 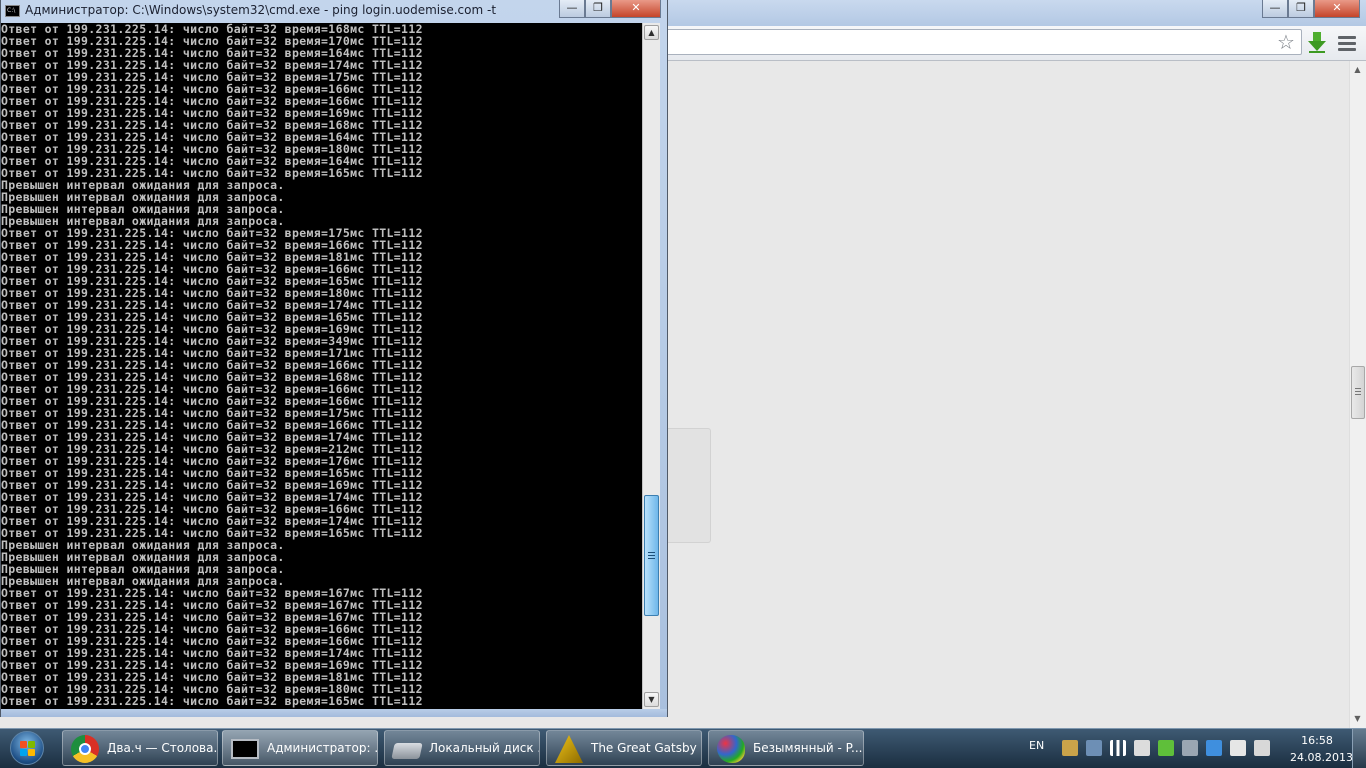 I want to click on tray-user-icon, so click(x=1094, y=748).